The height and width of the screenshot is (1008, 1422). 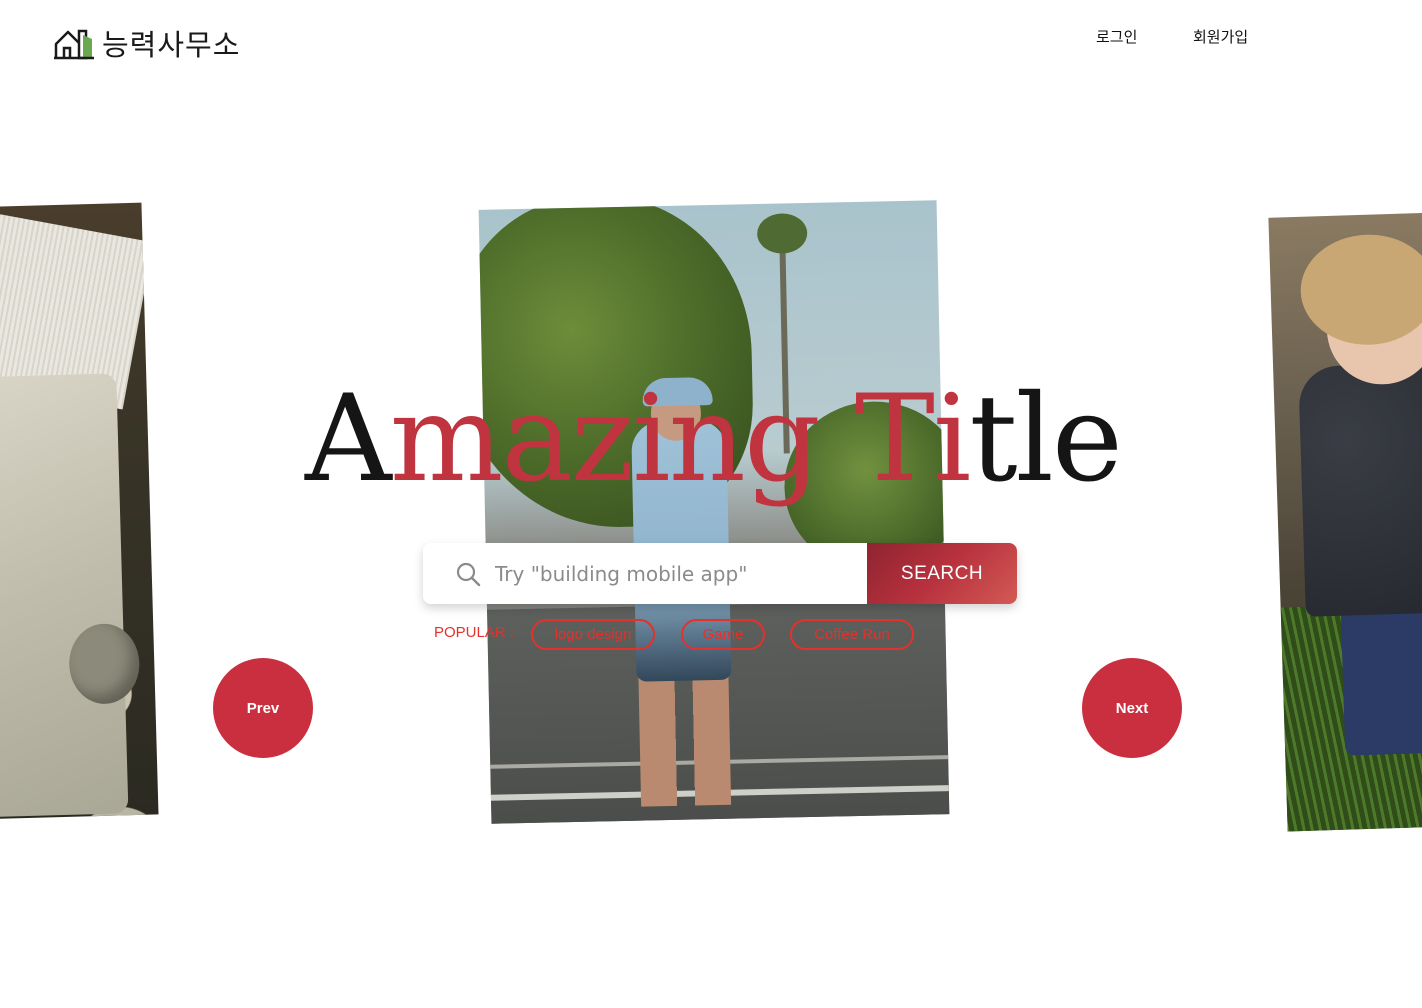 What do you see at coordinates (468, 574) in the screenshot?
I see `search-icon` at bounding box center [468, 574].